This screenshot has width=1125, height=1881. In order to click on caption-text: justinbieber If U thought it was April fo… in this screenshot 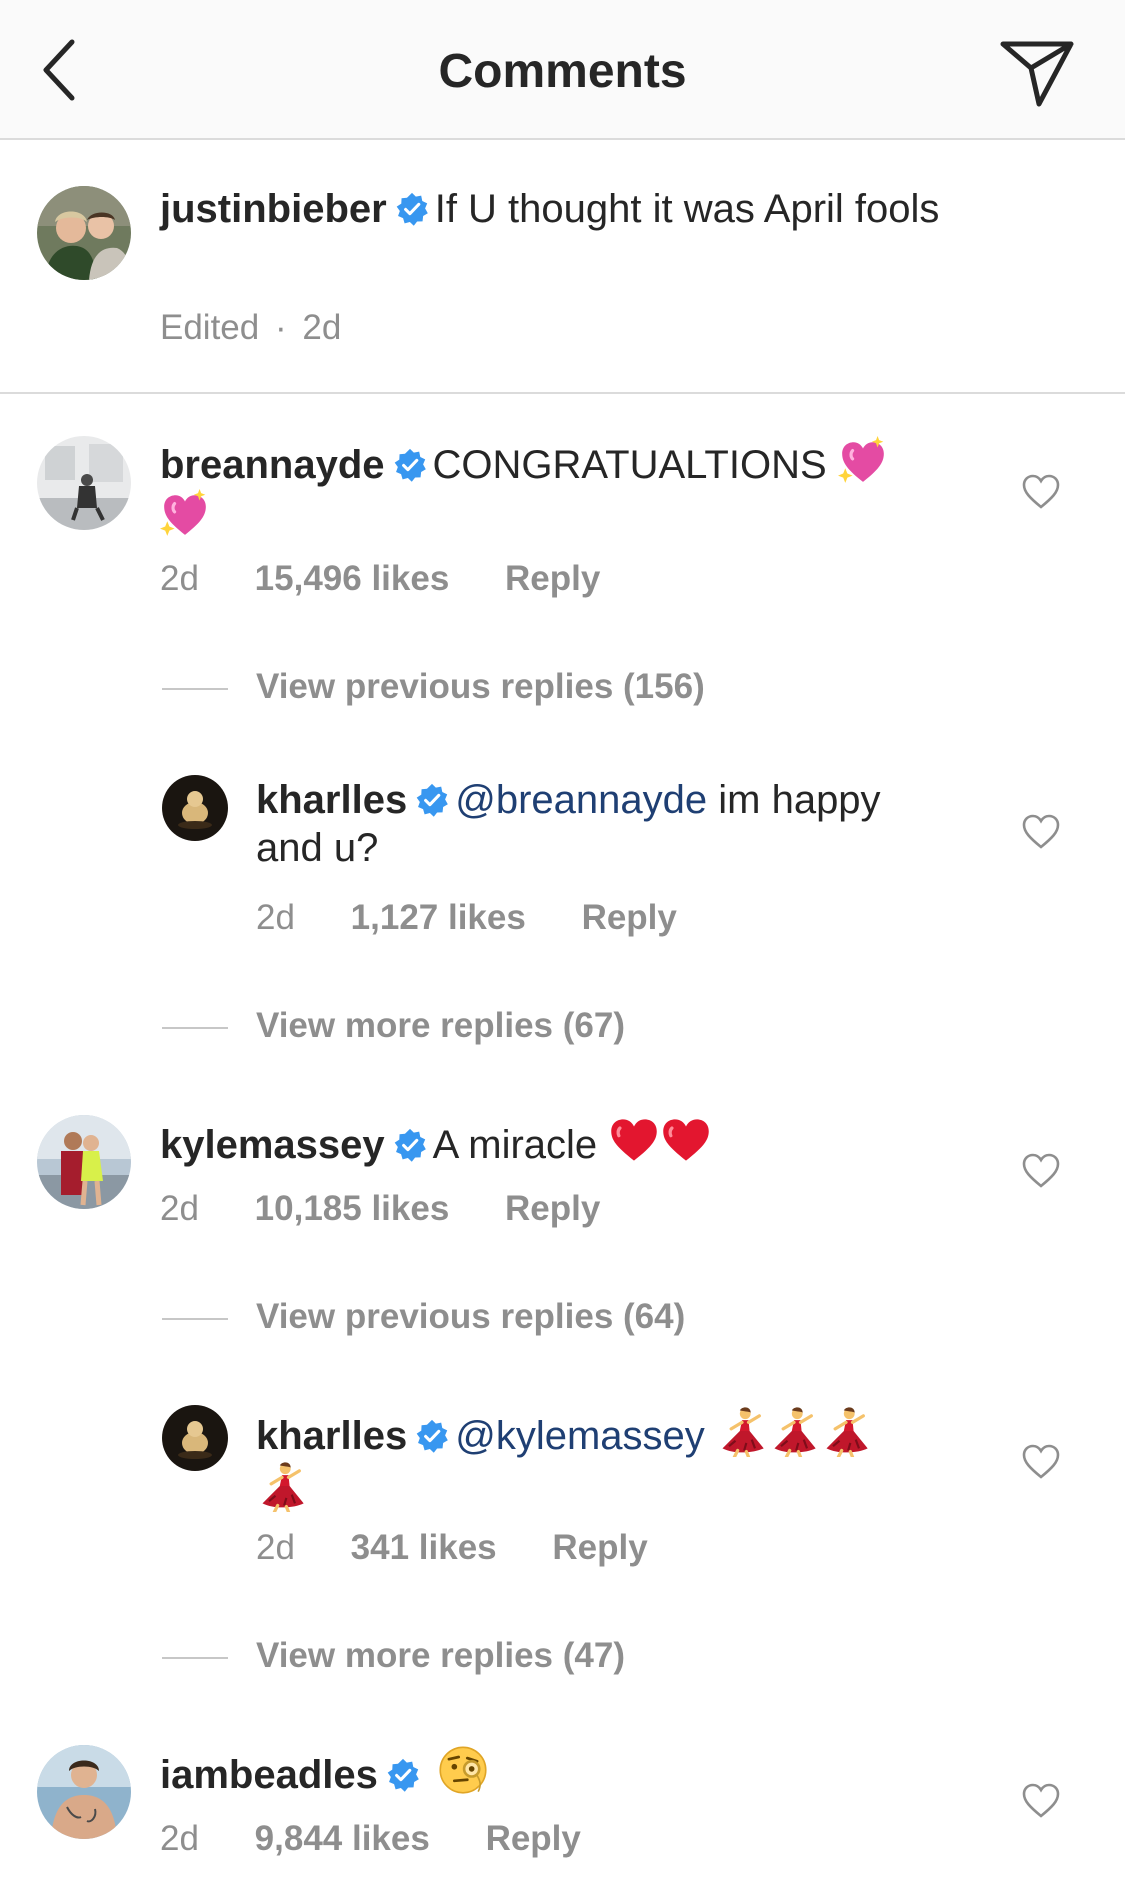, I will do `click(560, 209)`.